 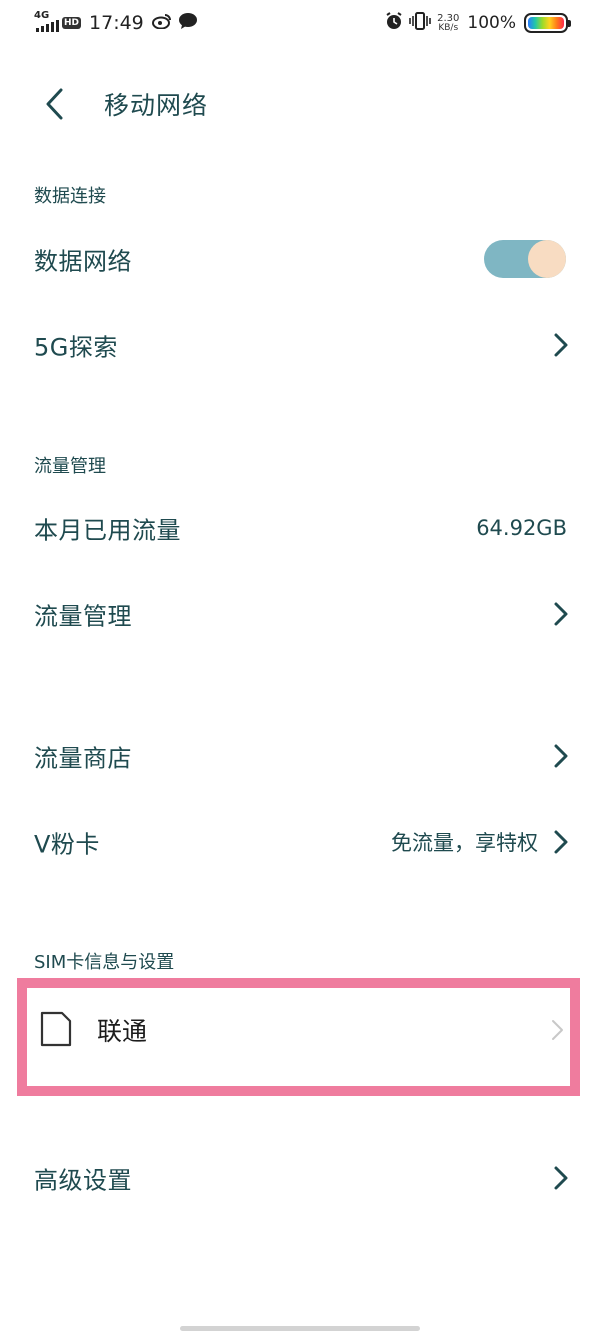 I want to click on vibrate-icon, so click(x=420, y=23).